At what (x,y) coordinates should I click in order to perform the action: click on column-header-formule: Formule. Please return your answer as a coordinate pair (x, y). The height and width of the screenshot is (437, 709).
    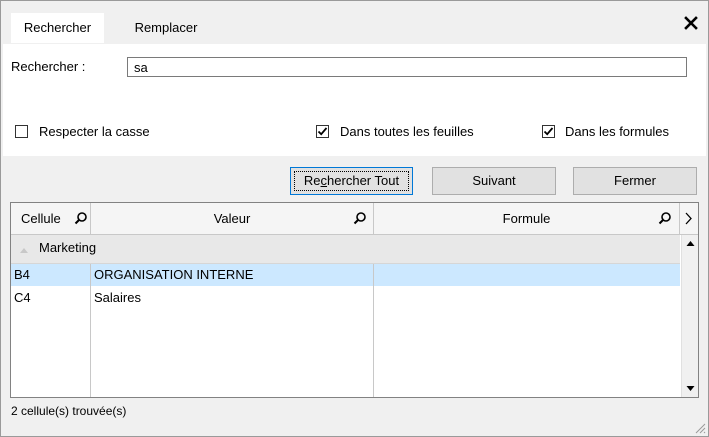
    Looking at the image, I should click on (527, 218).